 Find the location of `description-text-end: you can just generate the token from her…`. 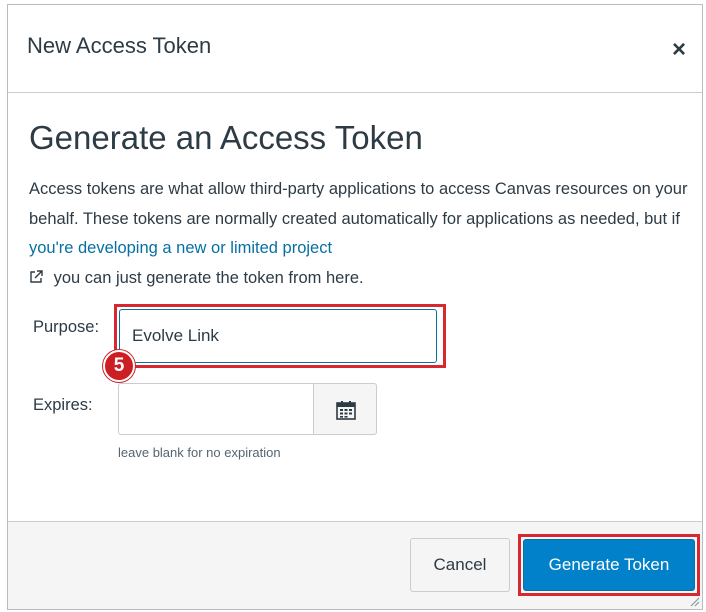

description-text-end: you can just generate the token from her… is located at coordinates (206, 277).